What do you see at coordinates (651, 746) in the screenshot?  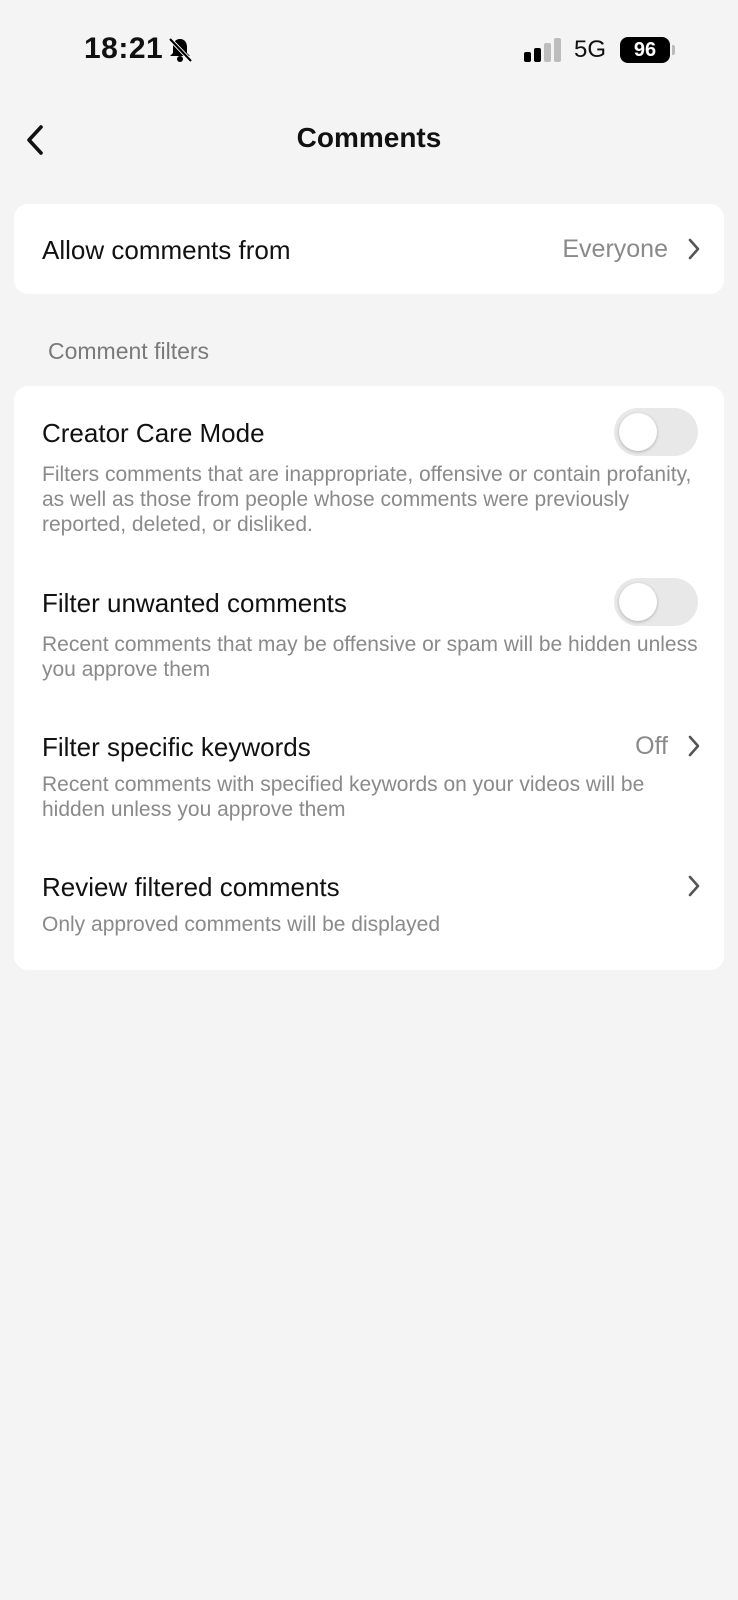 I see `filter-keywords-value: Off` at bounding box center [651, 746].